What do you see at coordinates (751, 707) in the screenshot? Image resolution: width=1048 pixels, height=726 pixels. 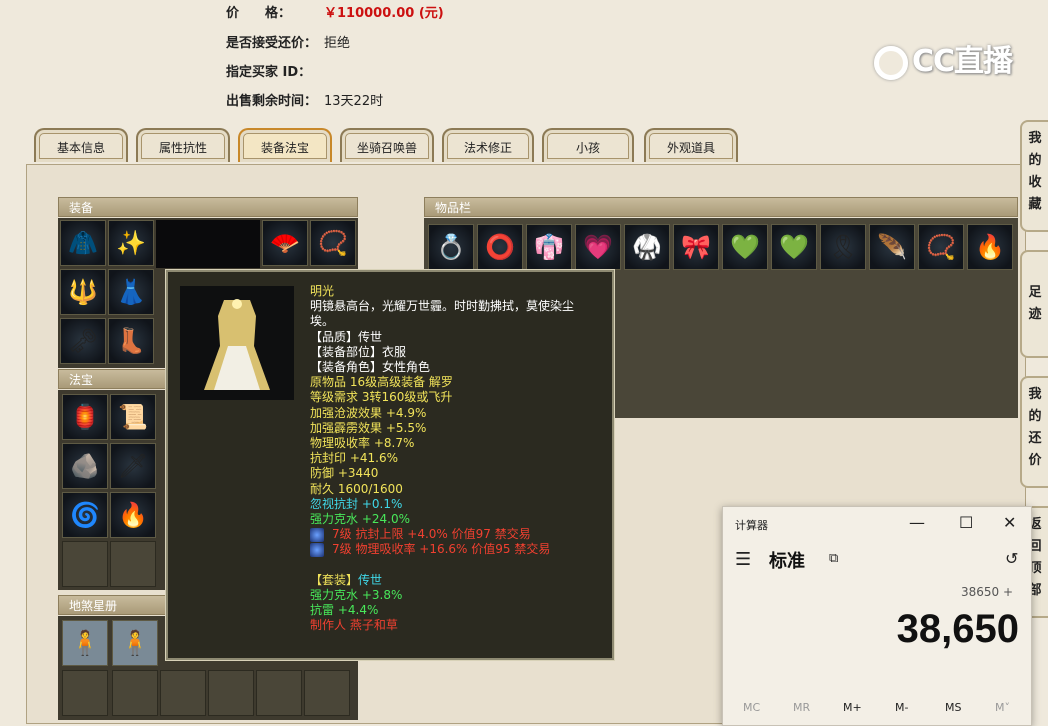 I see `mc-button: MC` at bounding box center [751, 707].